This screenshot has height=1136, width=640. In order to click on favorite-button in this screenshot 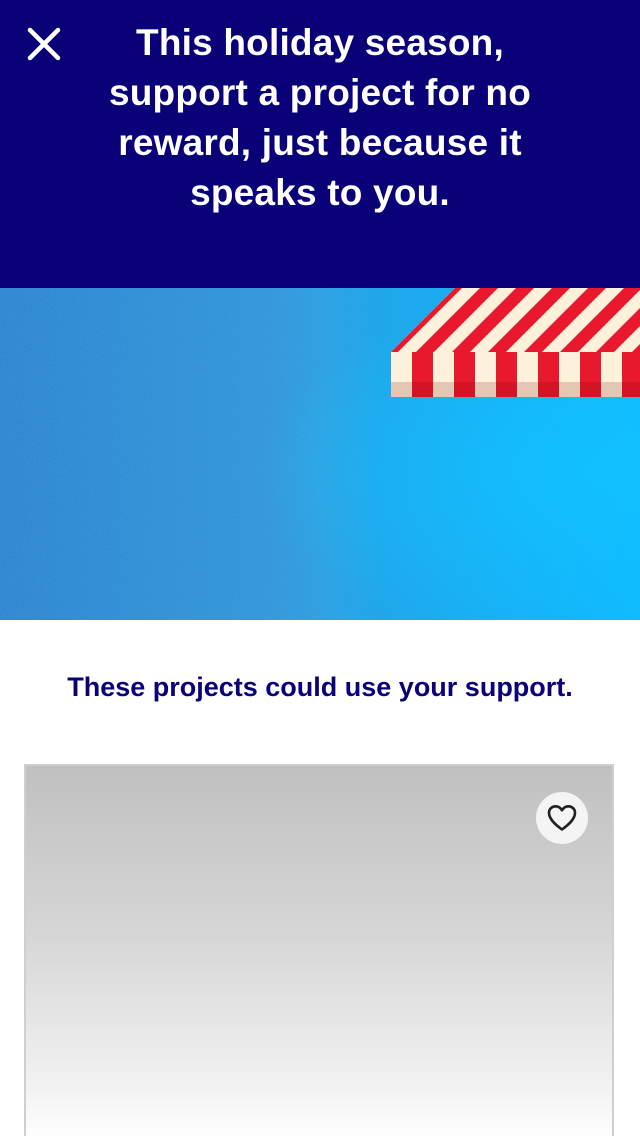, I will do `click(562, 818)`.